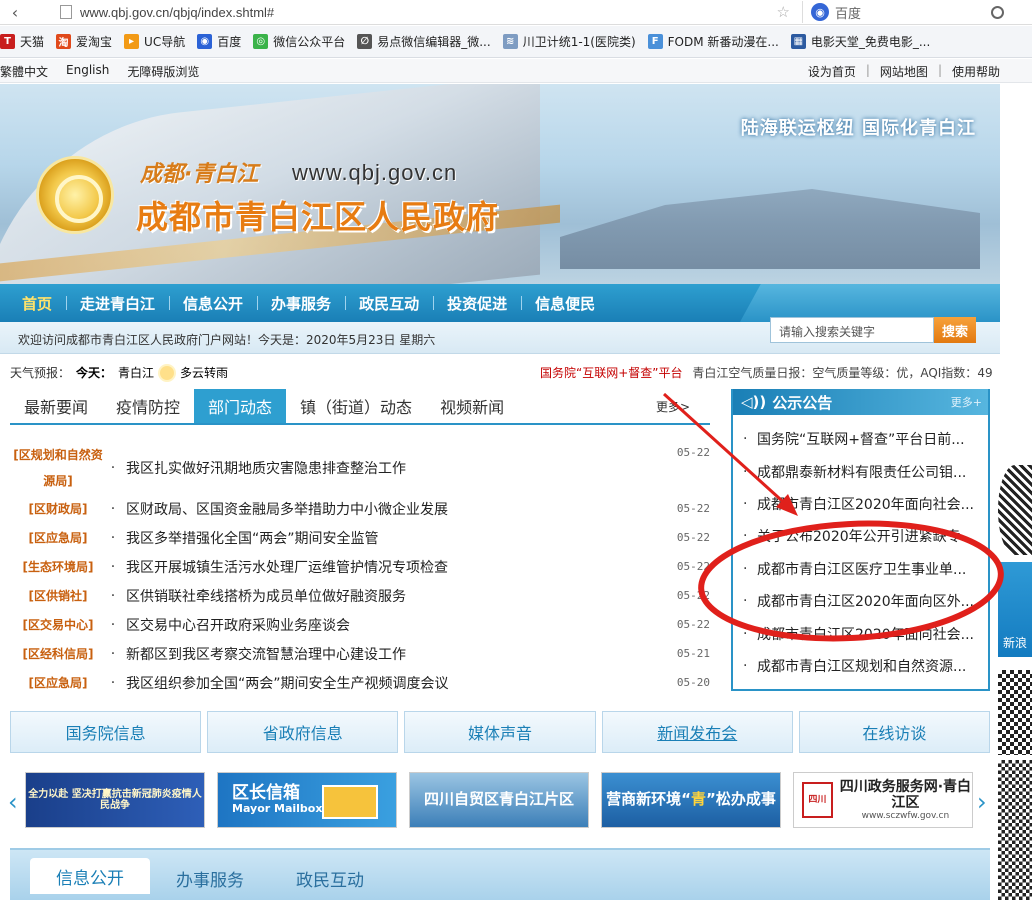 This screenshot has height=900, width=1032. What do you see at coordinates (87, 71) in the screenshot?
I see `english-link: English` at bounding box center [87, 71].